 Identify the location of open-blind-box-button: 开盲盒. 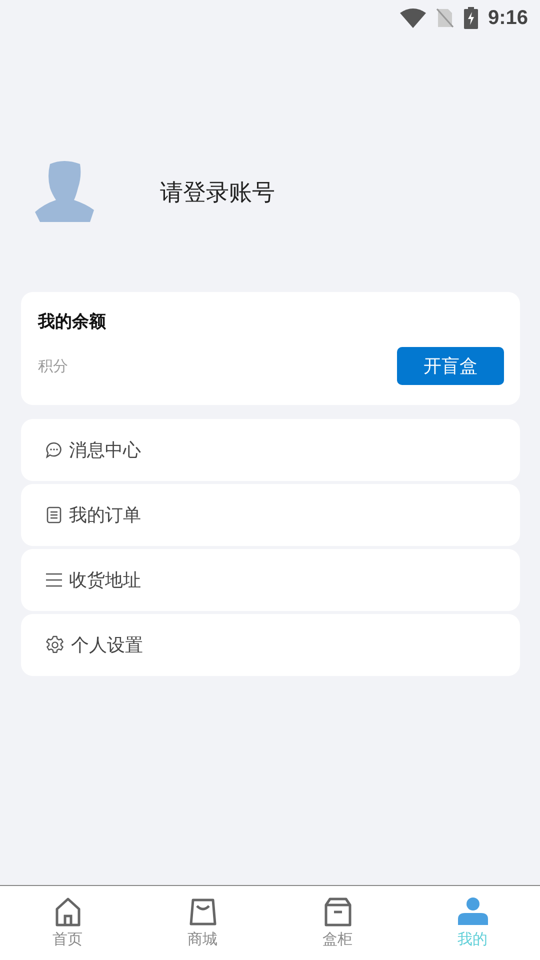
(450, 366).